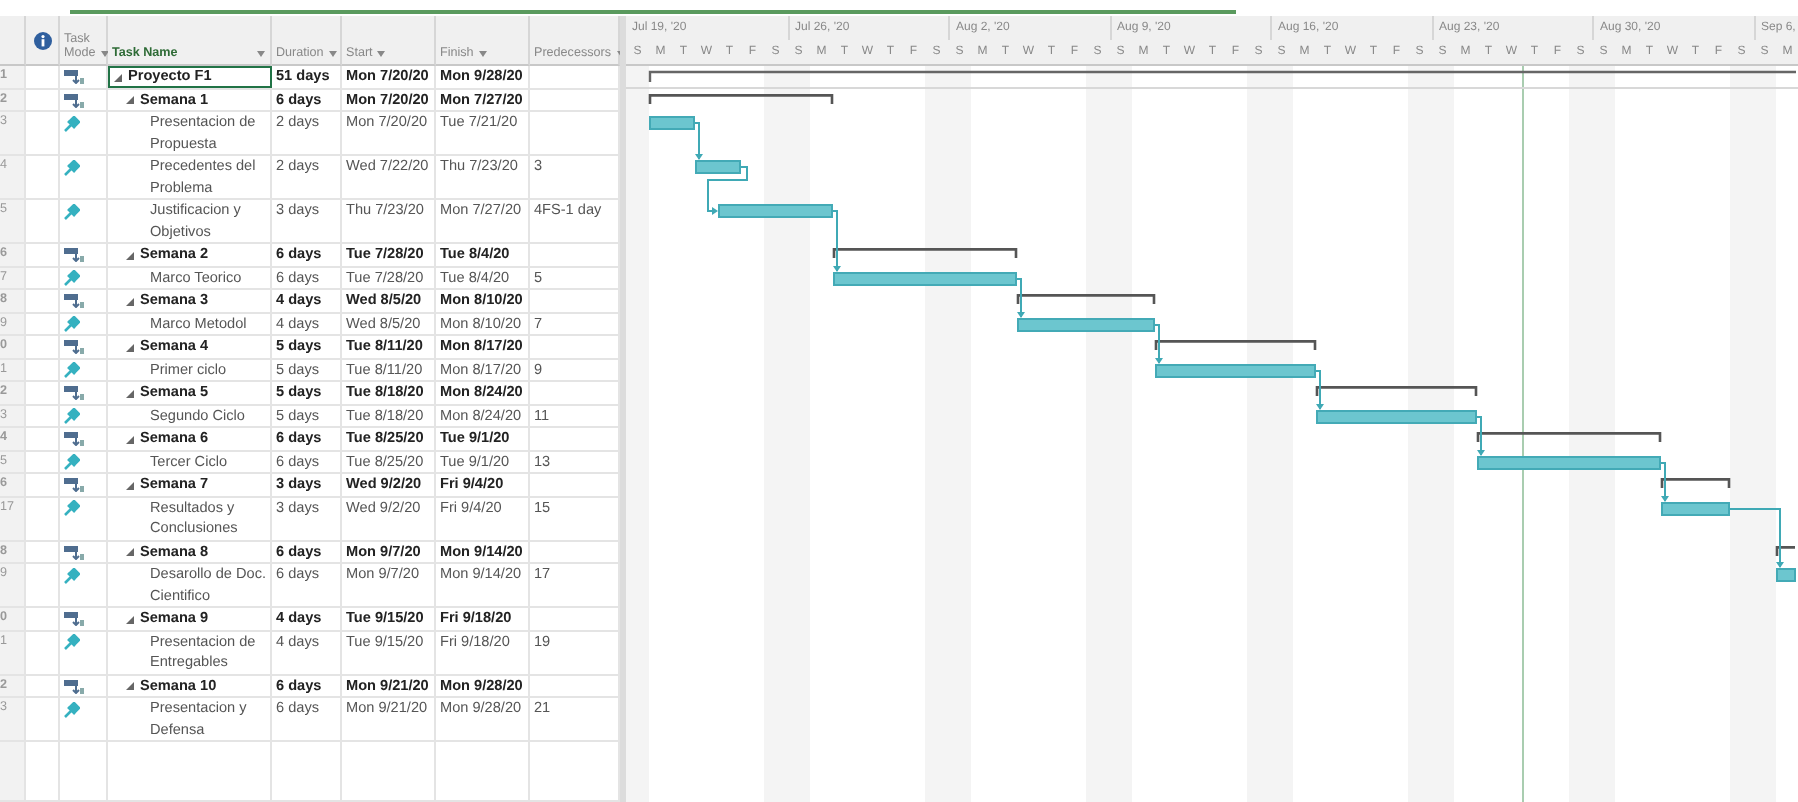 The height and width of the screenshot is (802, 1798). Describe the element at coordinates (1222, 76) in the screenshot. I see `project-summary-bar` at that location.